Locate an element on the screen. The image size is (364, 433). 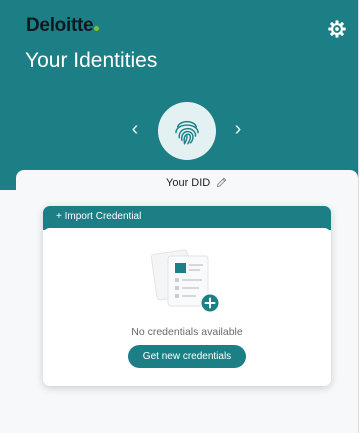
fingerprint-icon is located at coordinates (187, 132).